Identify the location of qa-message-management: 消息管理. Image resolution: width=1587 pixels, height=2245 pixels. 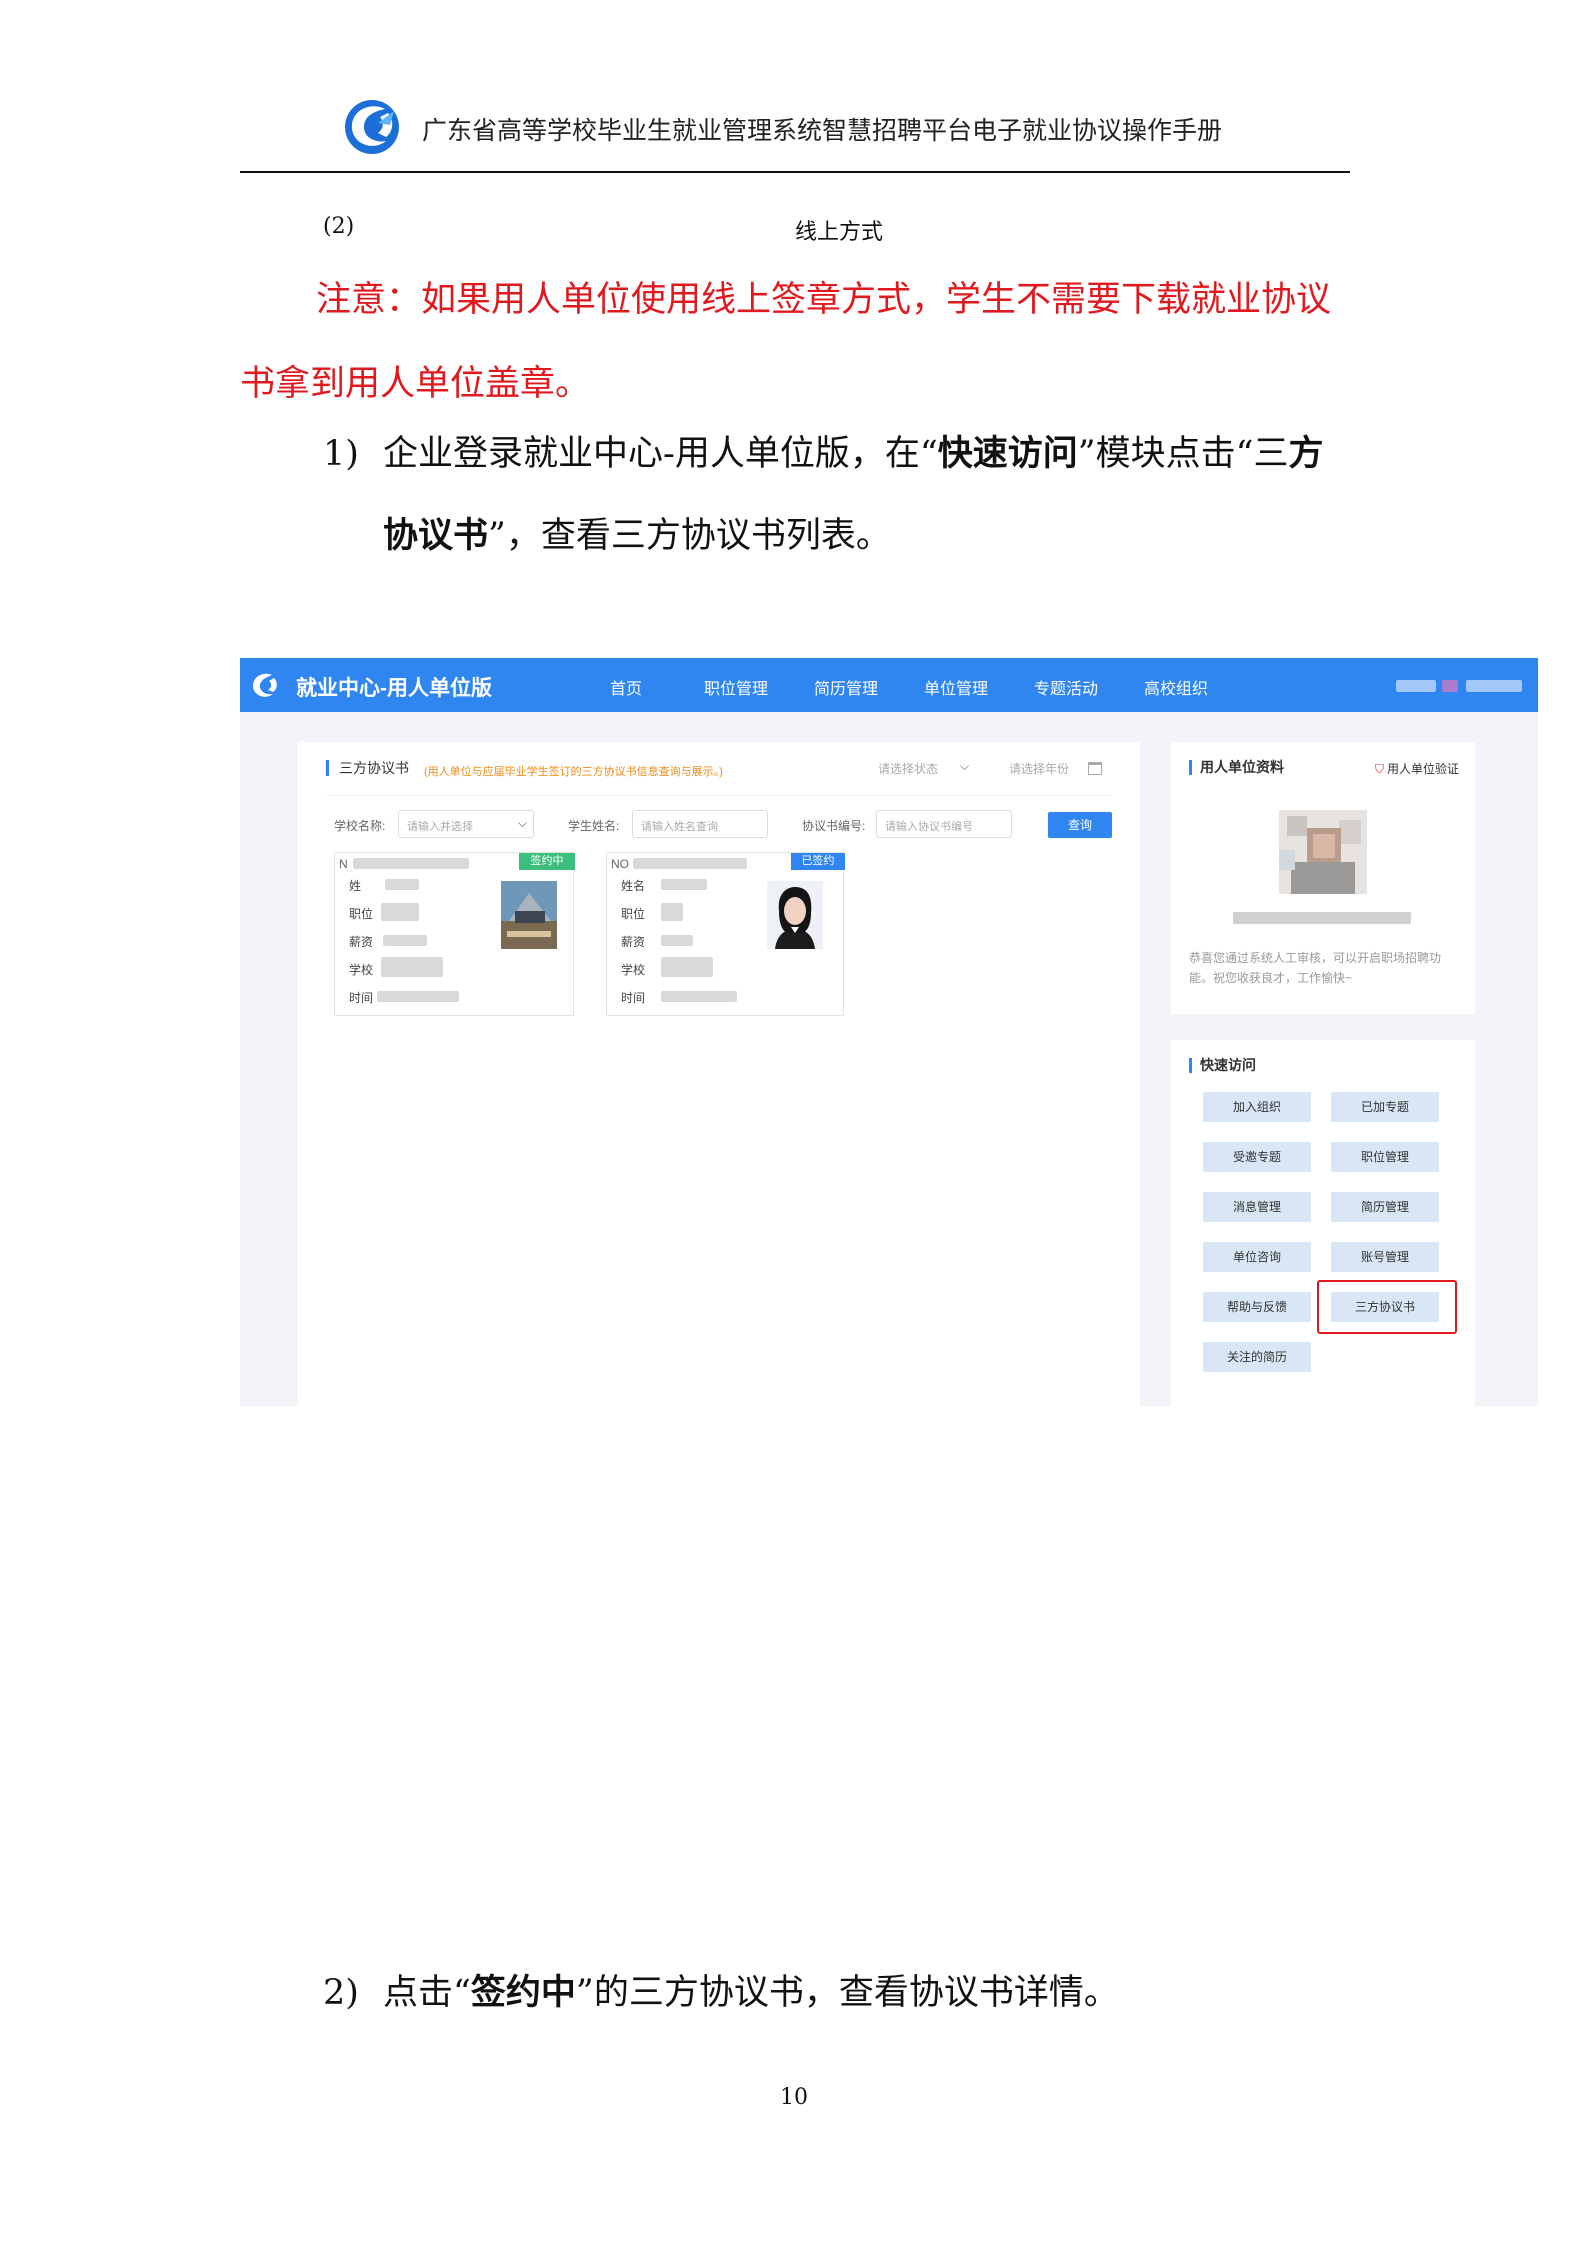
(1257, 1207).